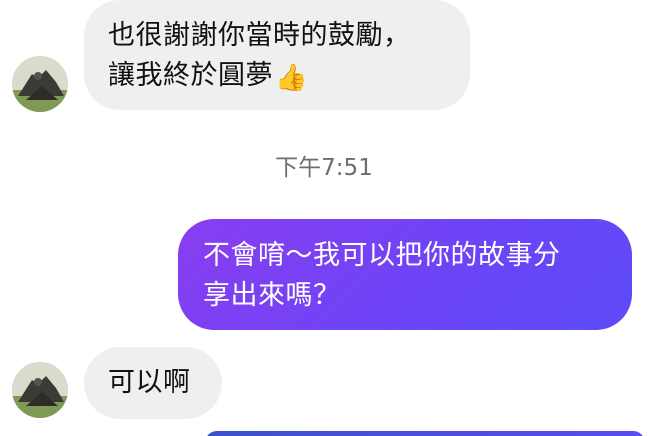  What do you see at coordinates (272, 295) in the screenshot?
I see `message-text-line: 享出來嗎？` at bounding box center [272, 295].